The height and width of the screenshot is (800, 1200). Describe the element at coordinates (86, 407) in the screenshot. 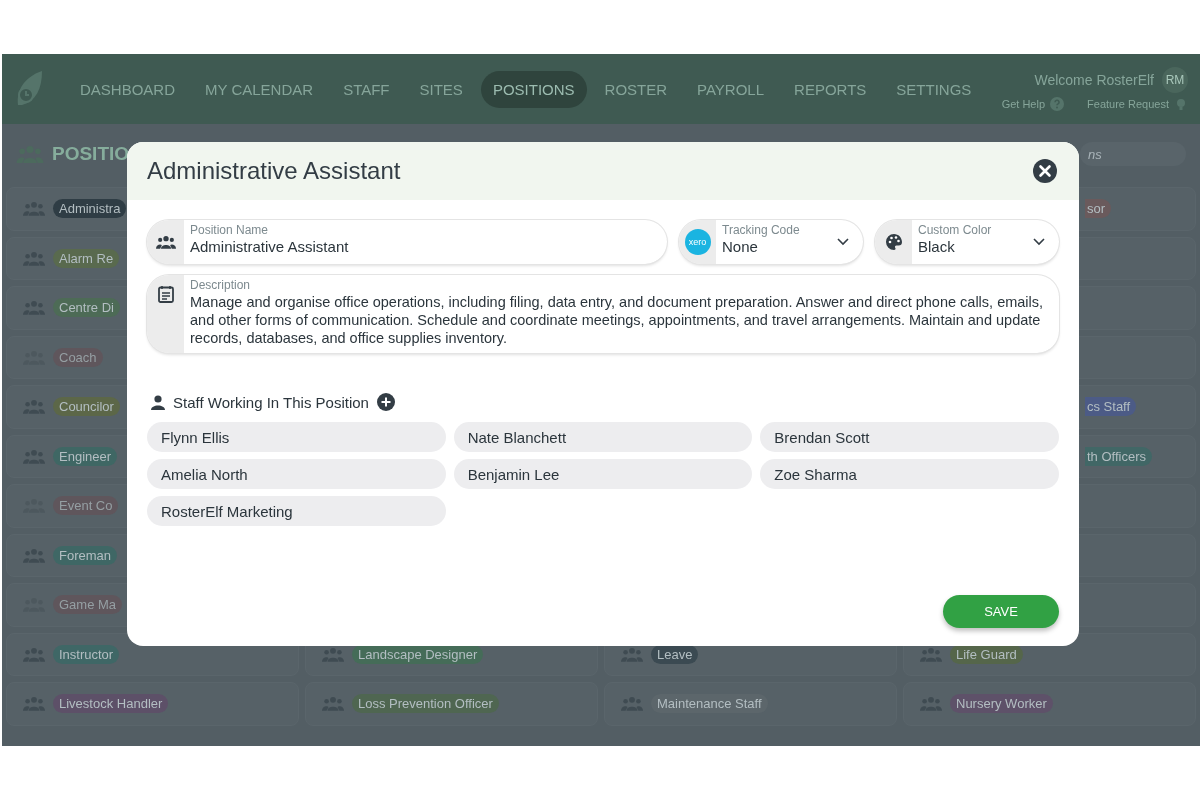

I see `position-tag: Councilor` at that location.